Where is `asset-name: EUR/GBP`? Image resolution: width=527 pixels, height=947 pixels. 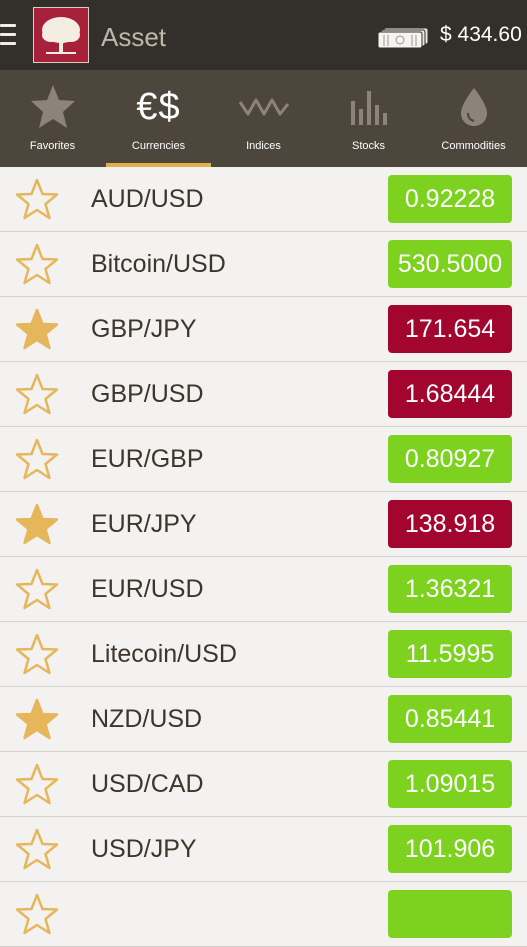
asset-name: EUR/GBP is located at coordinates (147, 459).